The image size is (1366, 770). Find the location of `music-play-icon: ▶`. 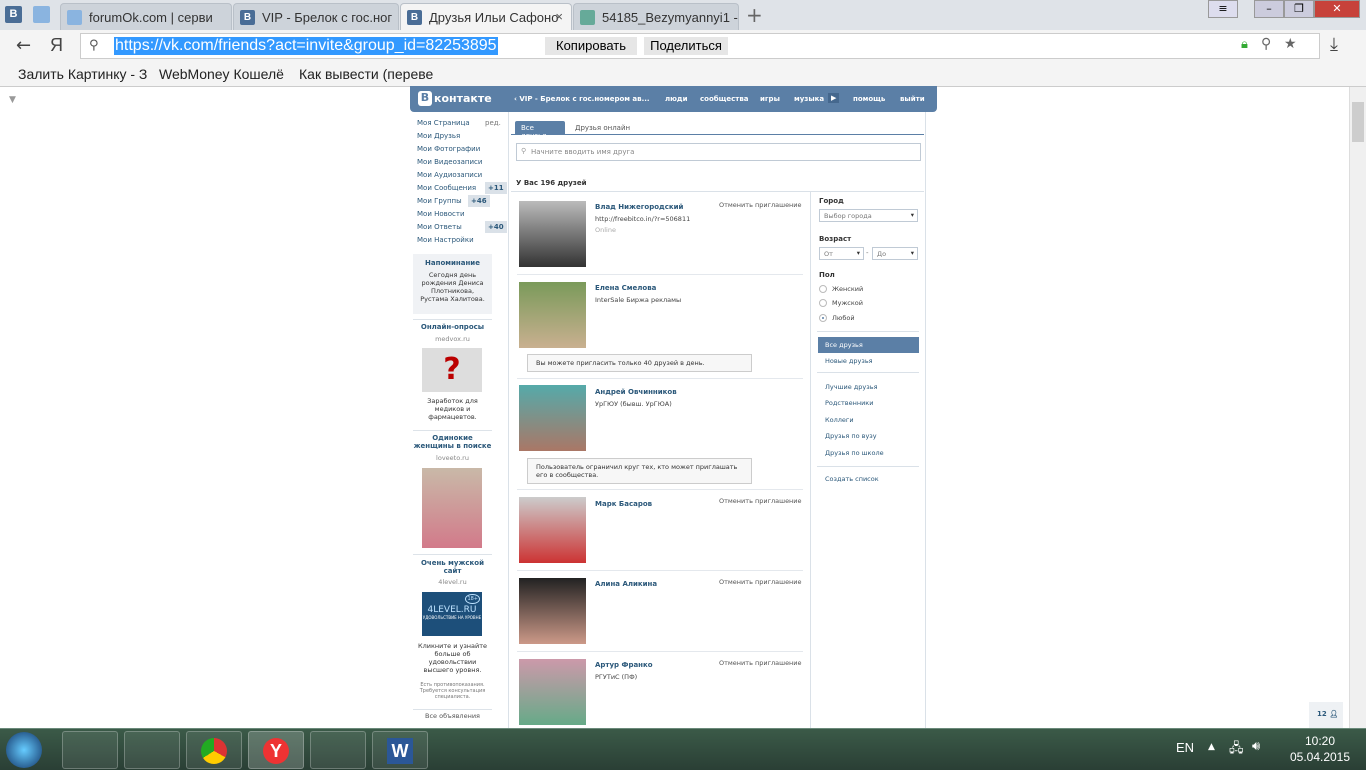

music-play-icon: ▶ is located at coordinates (834, 98).